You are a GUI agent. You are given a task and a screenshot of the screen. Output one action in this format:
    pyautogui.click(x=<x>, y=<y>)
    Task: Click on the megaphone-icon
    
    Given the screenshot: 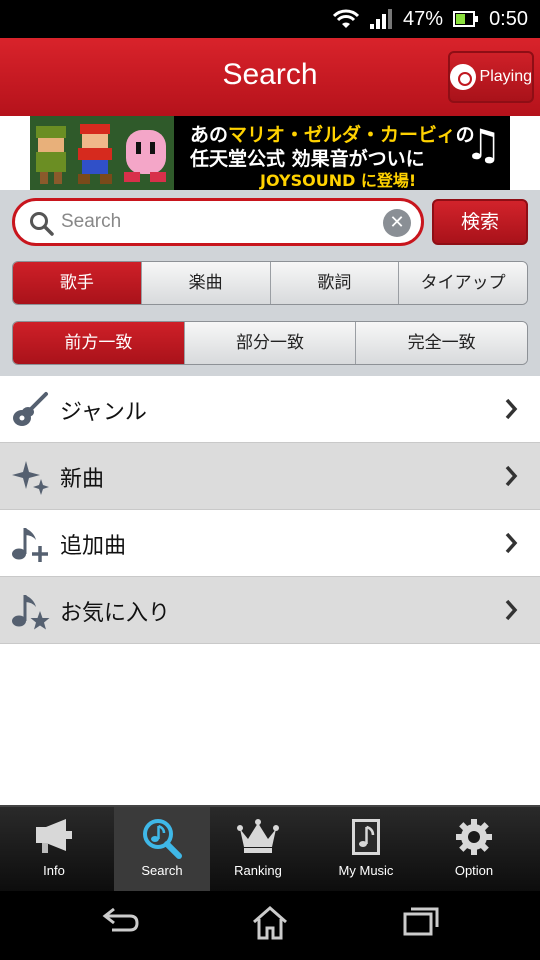 What is the action you would take?
    pyautogui.click(x=54, y=836)
    